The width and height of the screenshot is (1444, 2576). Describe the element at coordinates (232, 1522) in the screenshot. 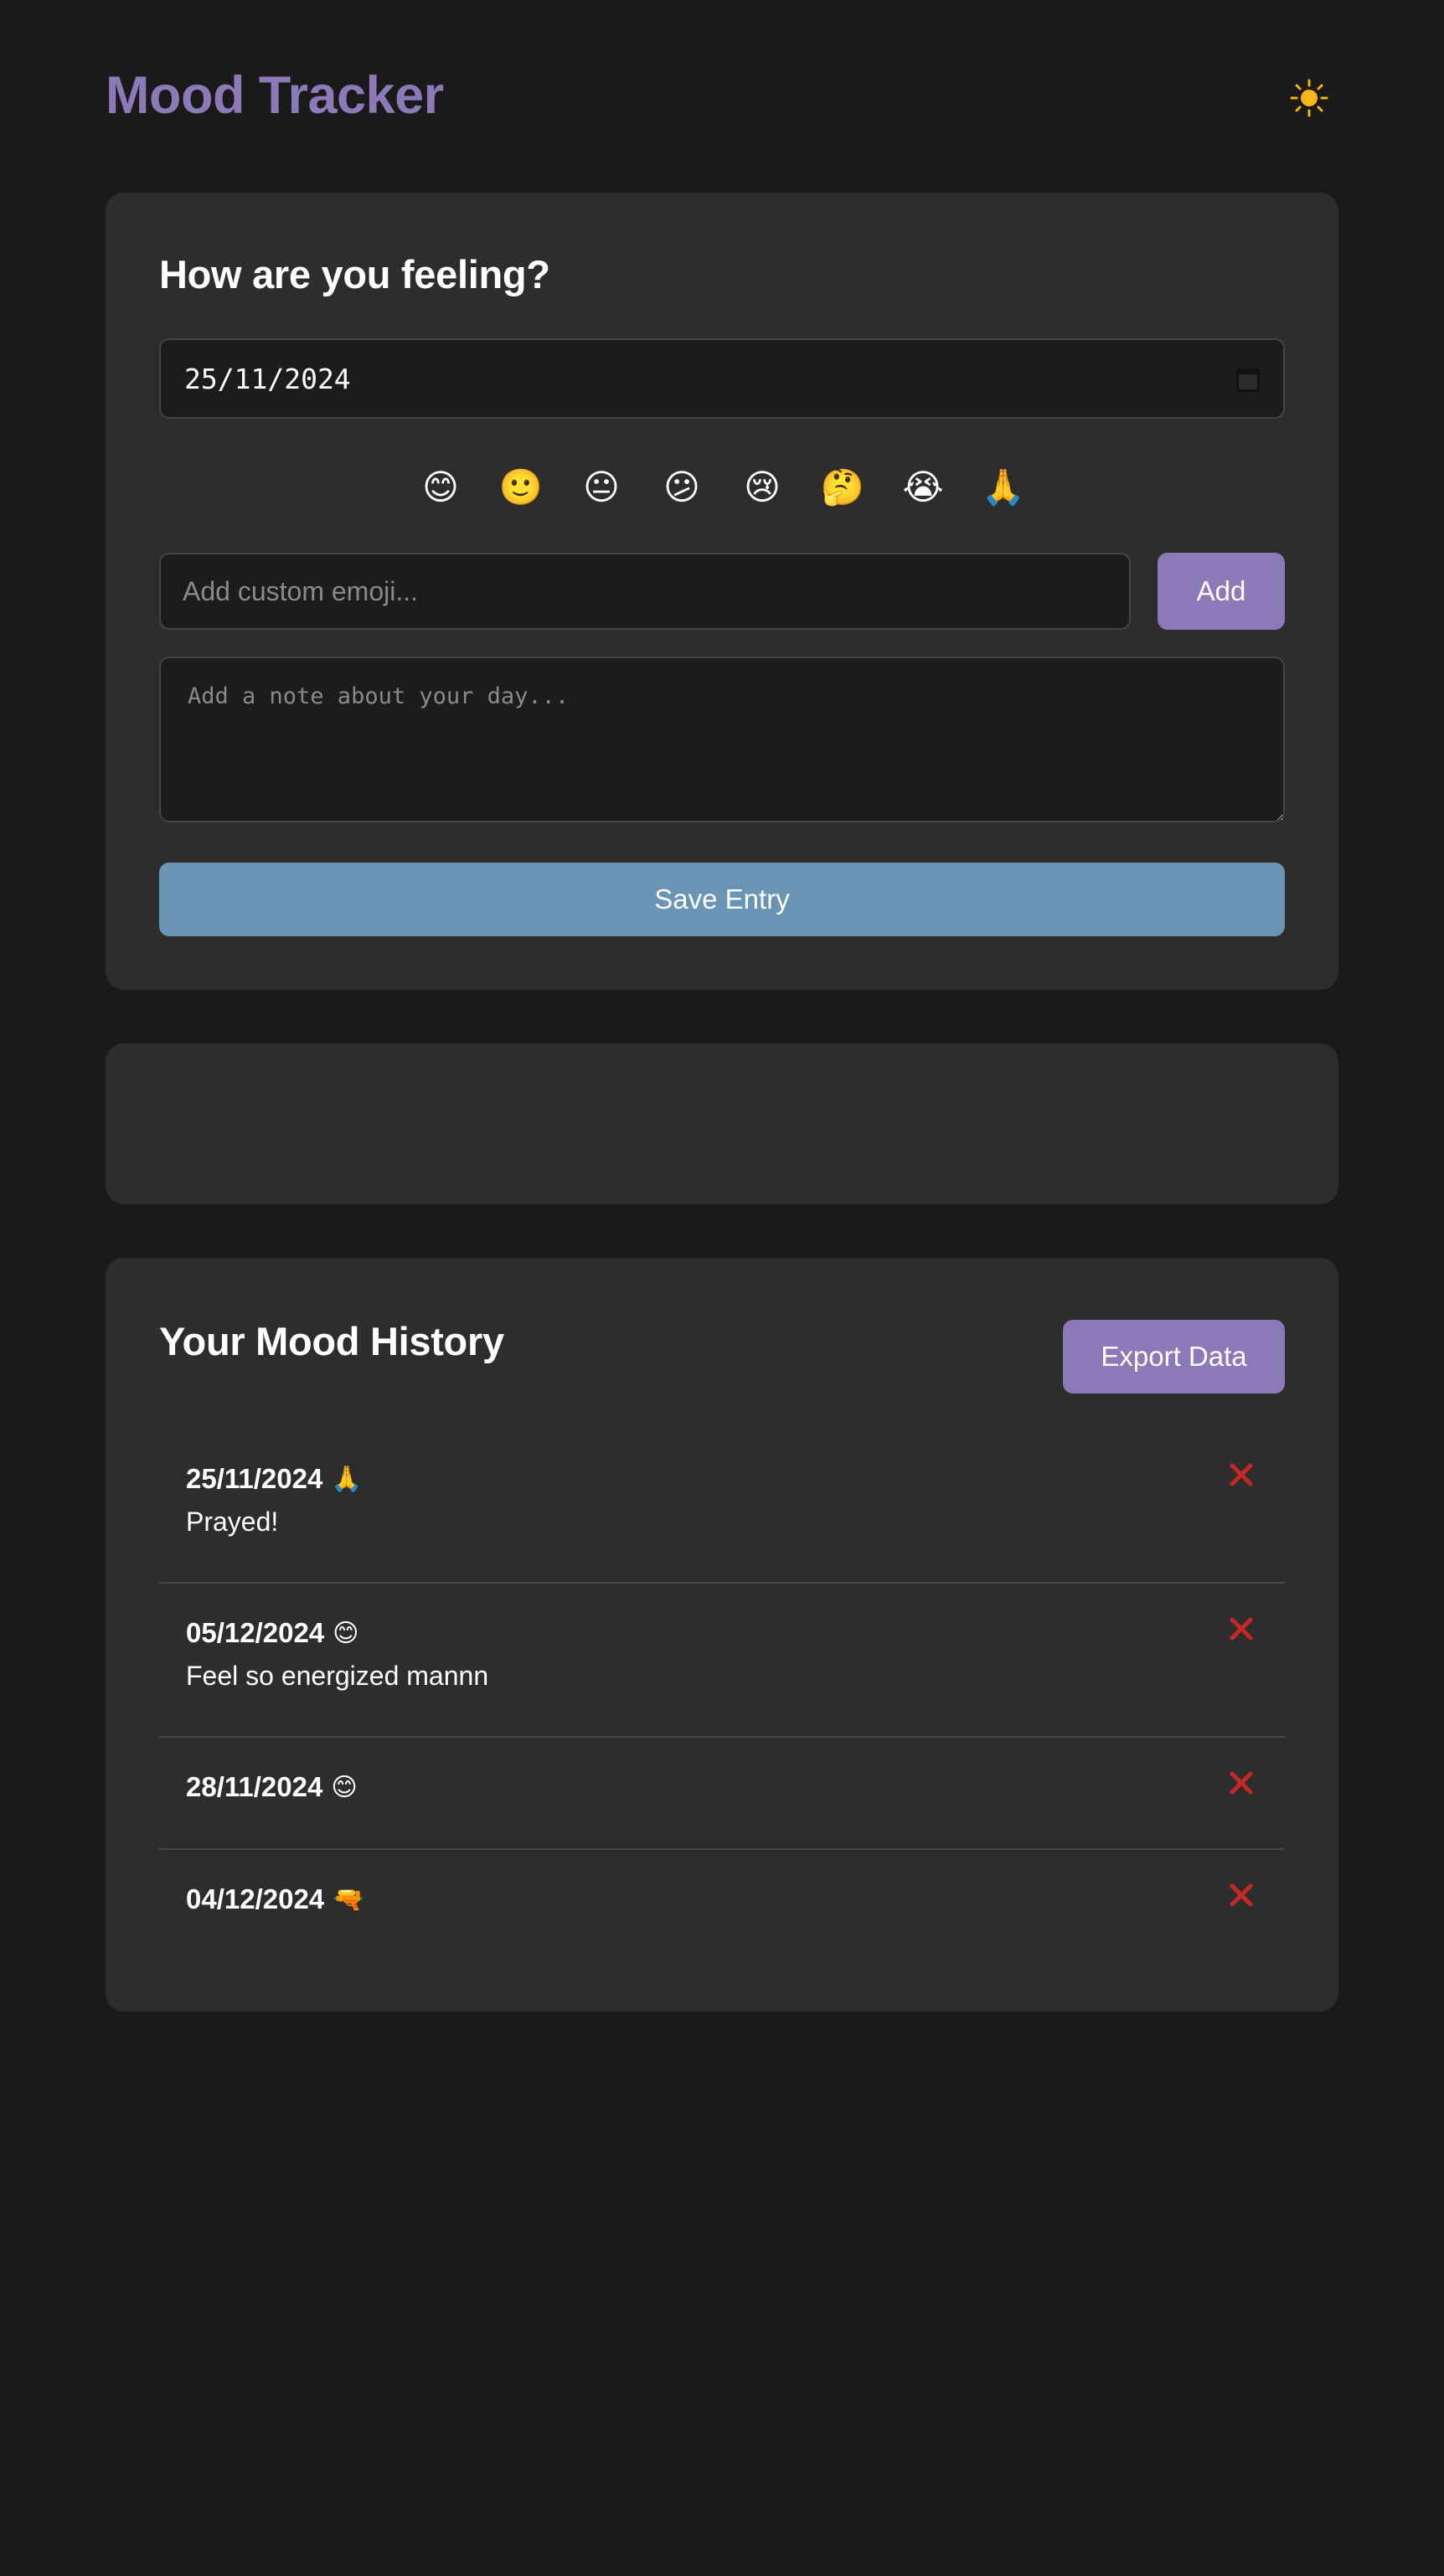

I see `entry-note: Prayed!` at that location.